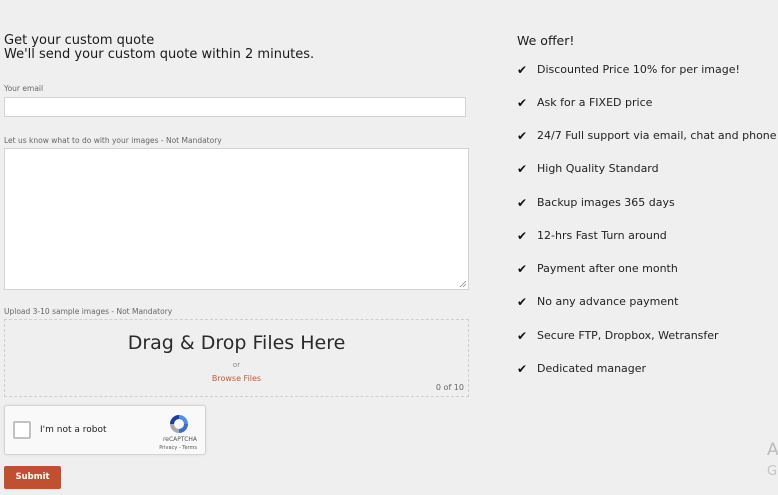 The height and width of the screenshot is (495, 778). What do you see at coordinates (592, 368) in the screenshot?
I see `offer-text: Dedicated manager` at bounding box center [592, 368].